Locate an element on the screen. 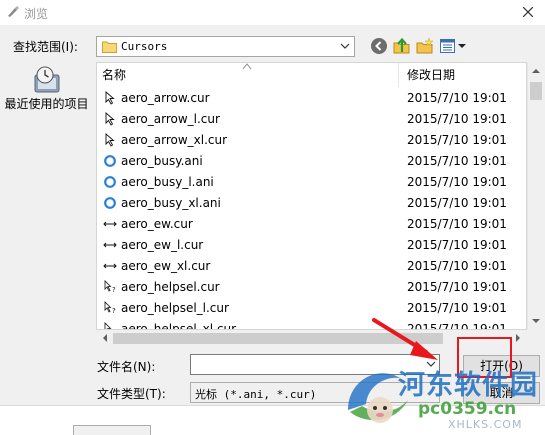 The height and width of the screenshot is (435, 545). recent-items-icon is located at coordinates (46, 79).